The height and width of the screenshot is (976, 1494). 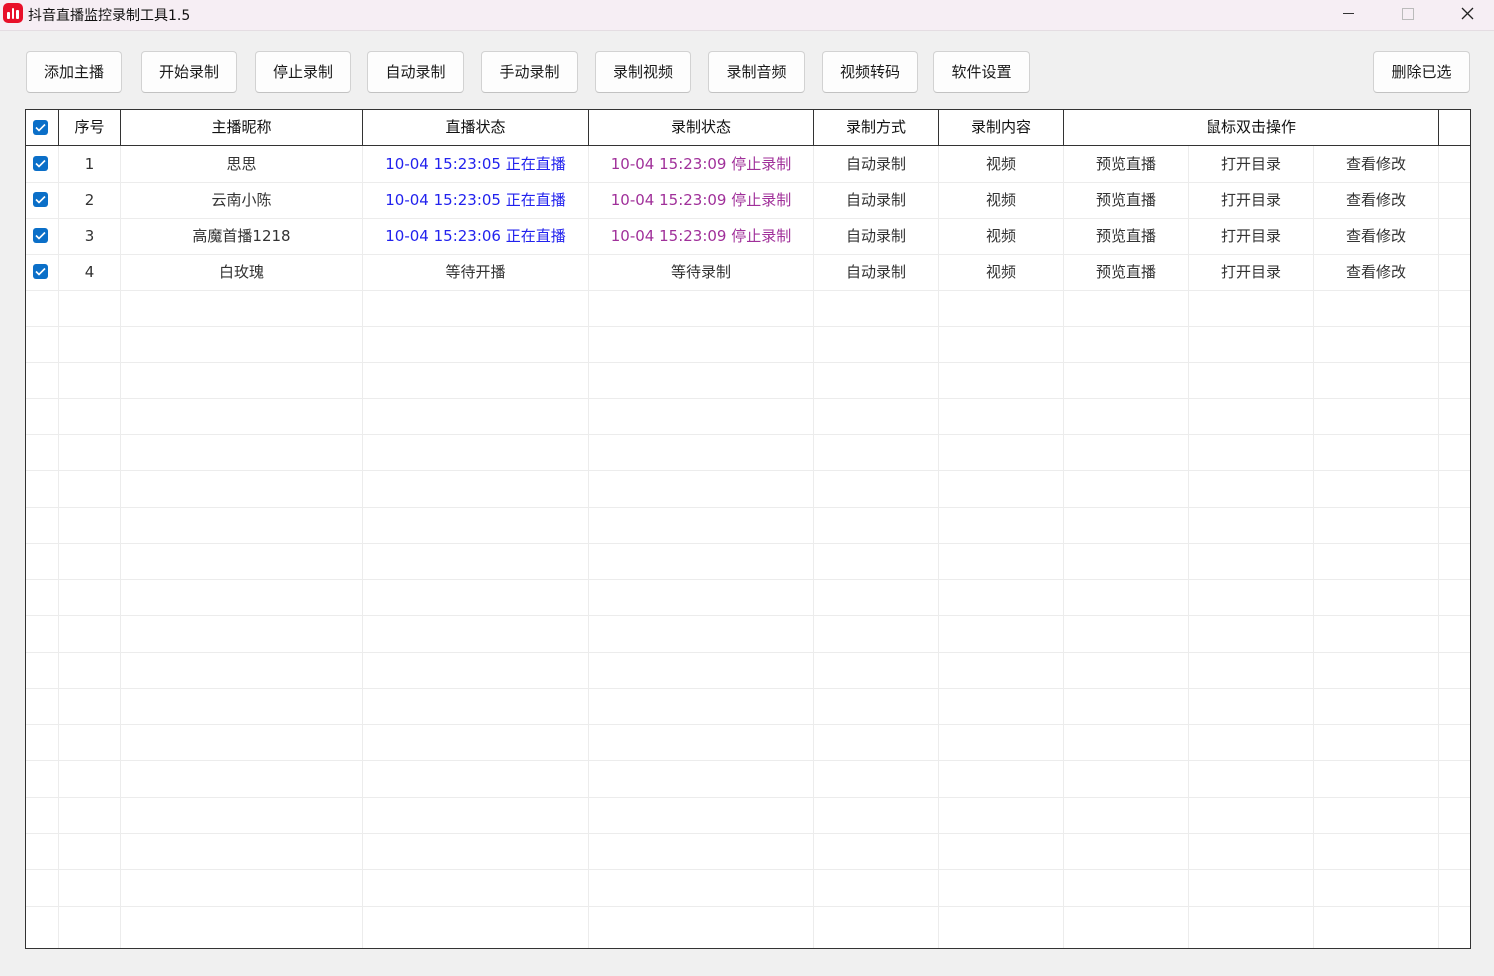 I want to click on minimize-icon, so click(x=1348, y=13).